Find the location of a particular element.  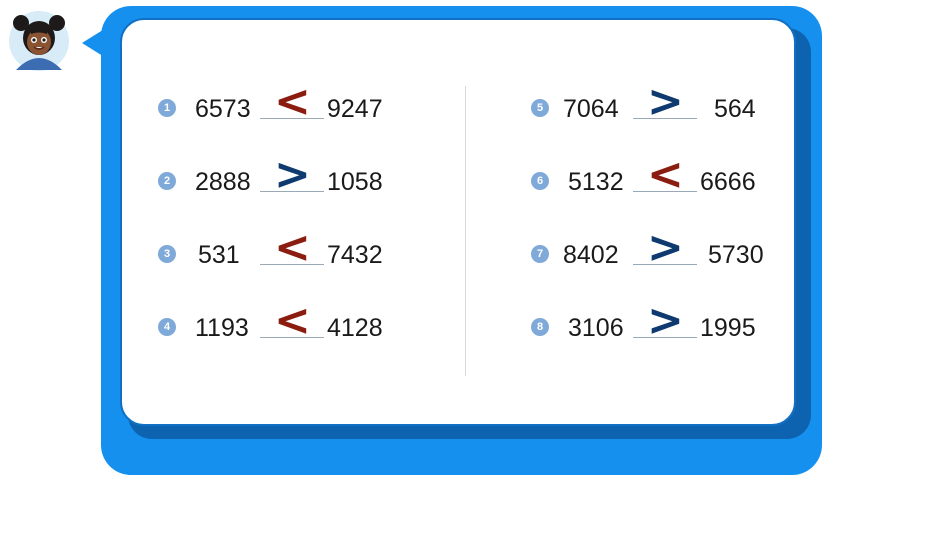

first-number: 5132 is located at coordinates (596, 182).